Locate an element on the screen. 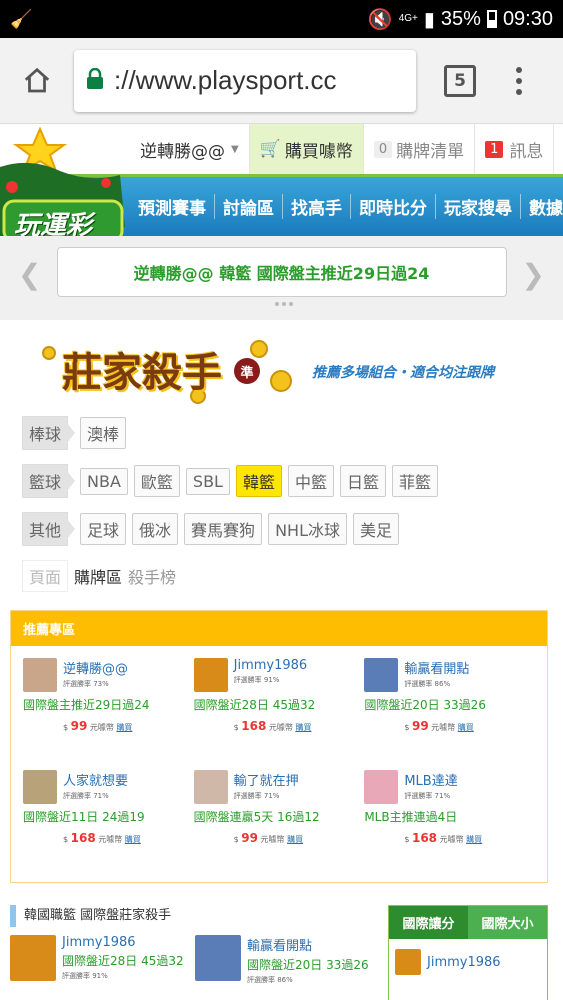  category-tag: 歐籃 is located at coordinates (156, 481).